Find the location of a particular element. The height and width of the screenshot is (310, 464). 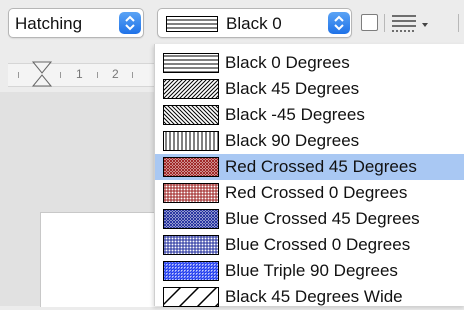

hatch-list-item-label: Black -45 Degrees is located at coordinates (295, 114).